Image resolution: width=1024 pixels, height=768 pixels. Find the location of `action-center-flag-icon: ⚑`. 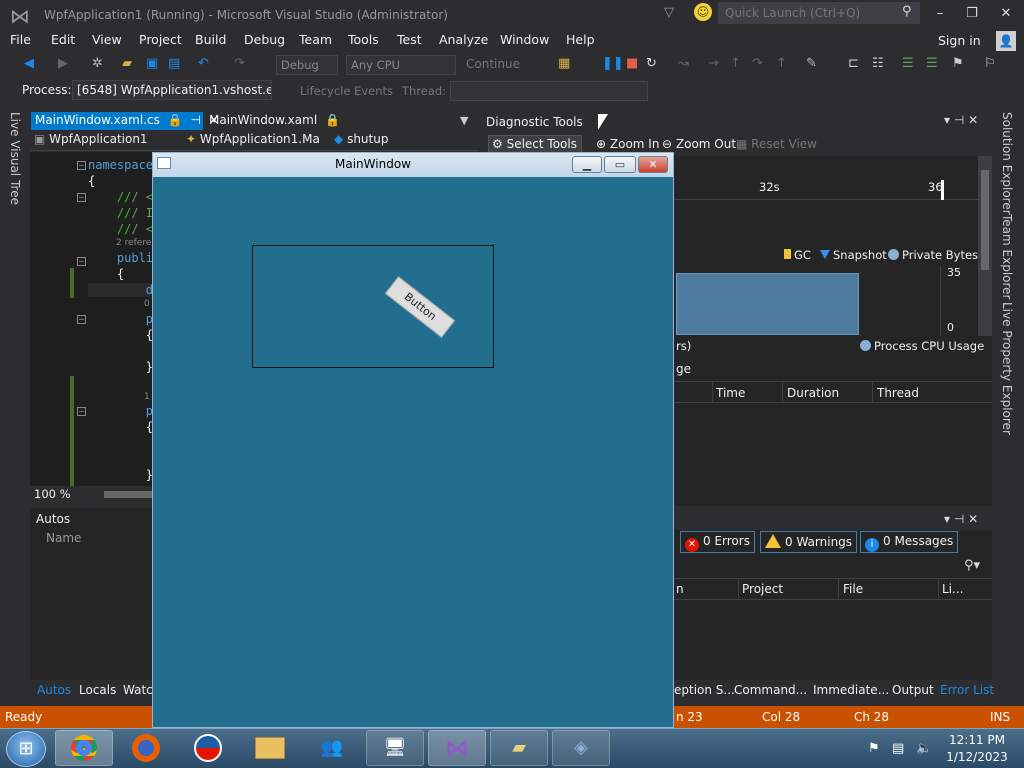

action-center-flag-icon: ⚑ is located at coordinates (874, 748).